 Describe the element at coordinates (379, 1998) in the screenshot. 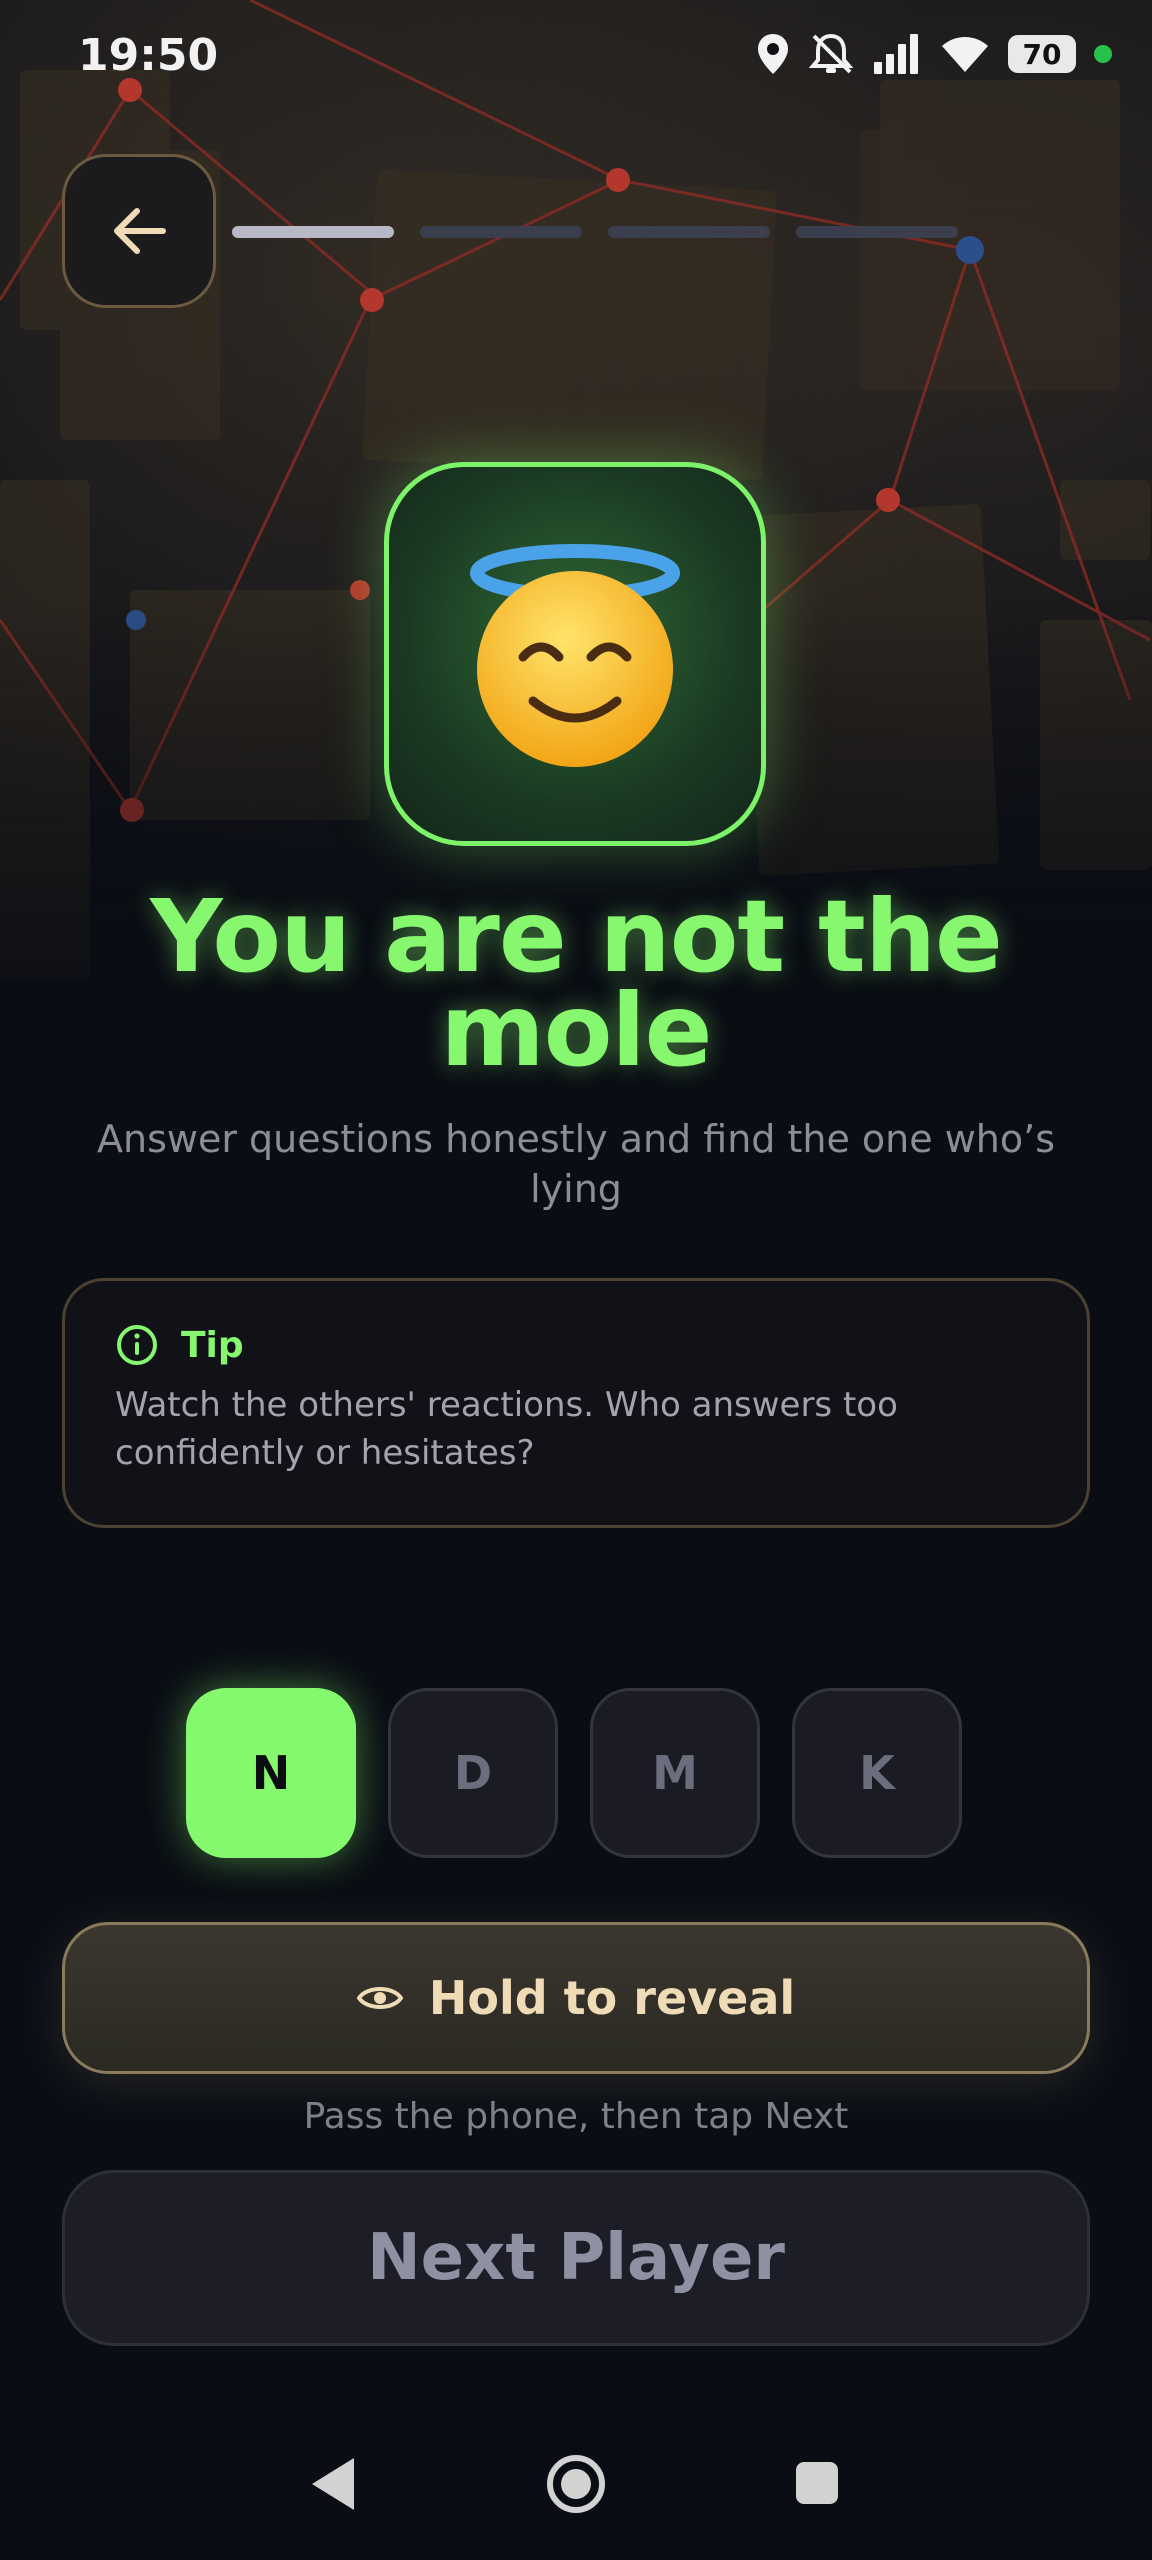

I see `eye-icon` at that location.